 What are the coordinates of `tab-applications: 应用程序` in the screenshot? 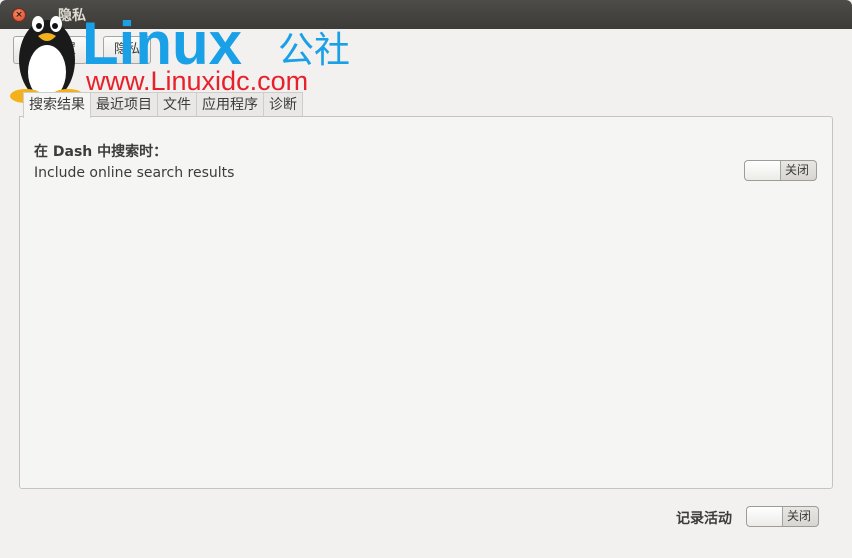 It's located at (230, 104).